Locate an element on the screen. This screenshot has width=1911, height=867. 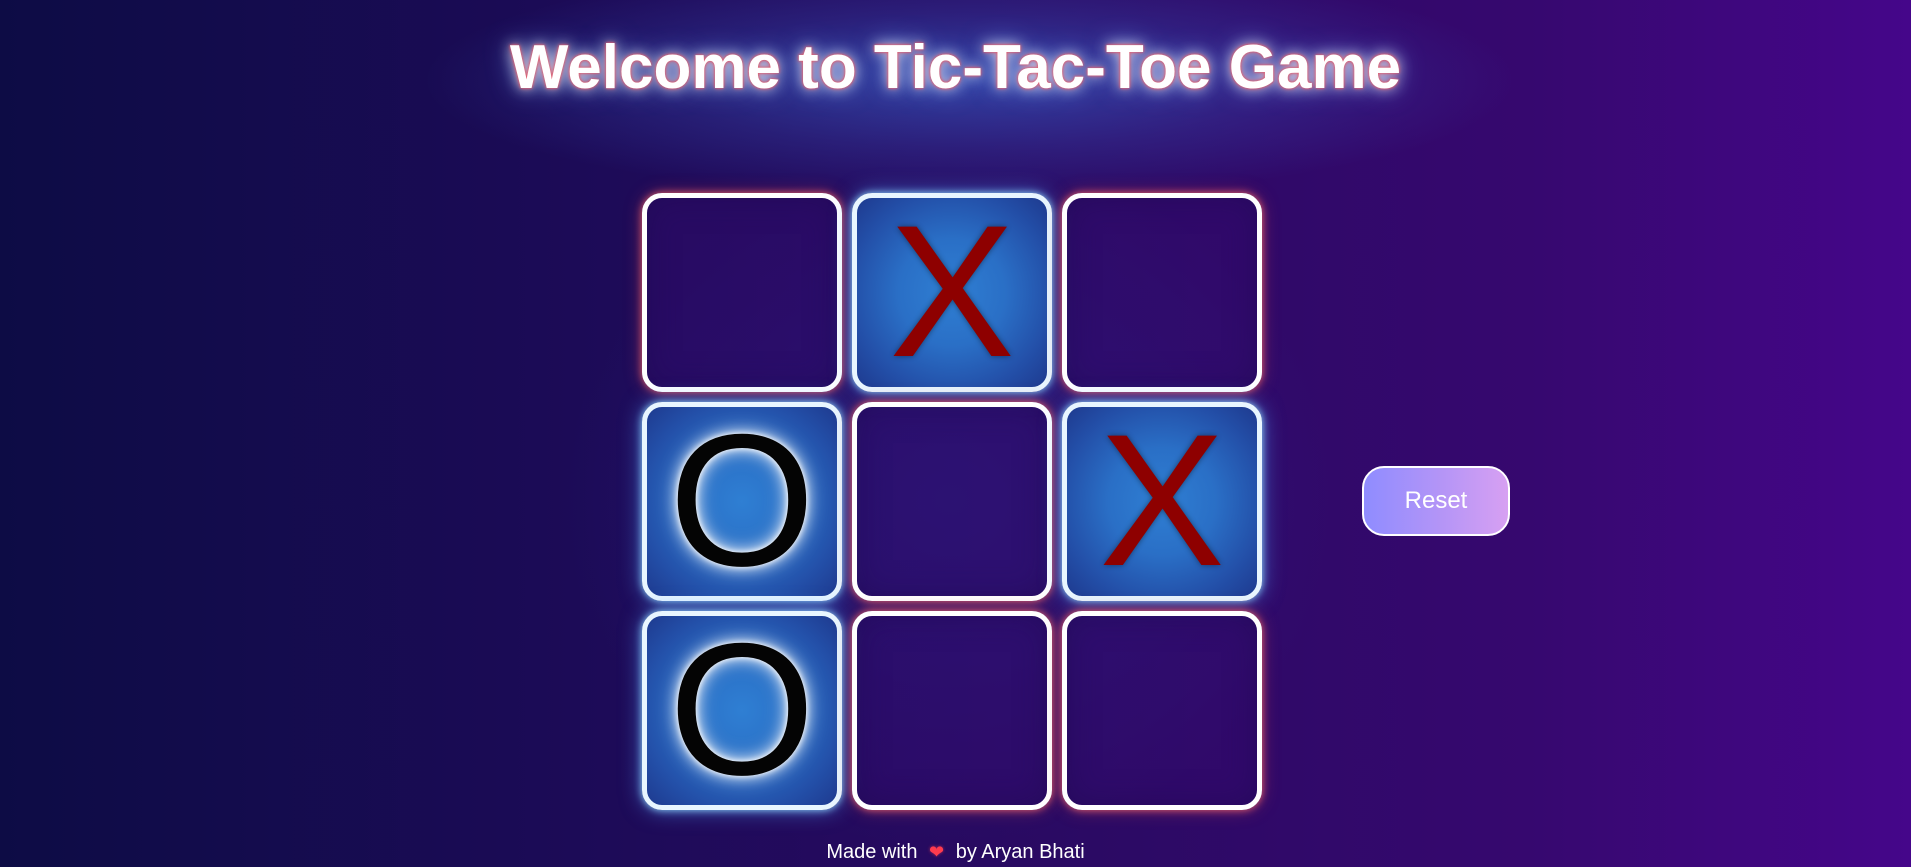
footer: Made with ❤ by Aryan Bhati is located at coordinates (955, 852).